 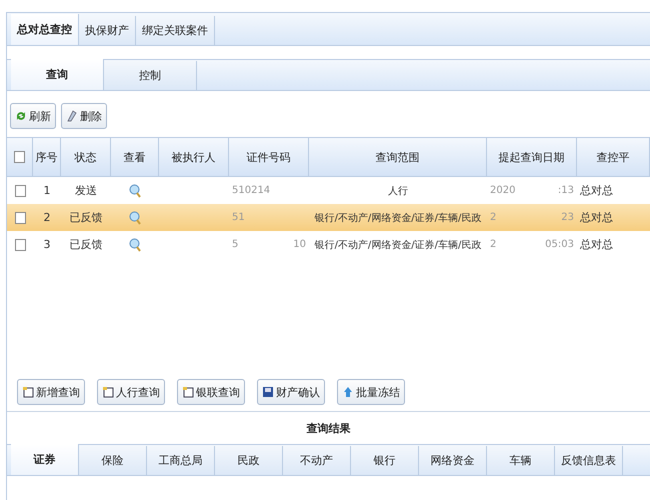 What do you see at coordinates (33, 116) in the screenshot?
I see `toolbar-button: 刷新` at bounding box center [33, 116].